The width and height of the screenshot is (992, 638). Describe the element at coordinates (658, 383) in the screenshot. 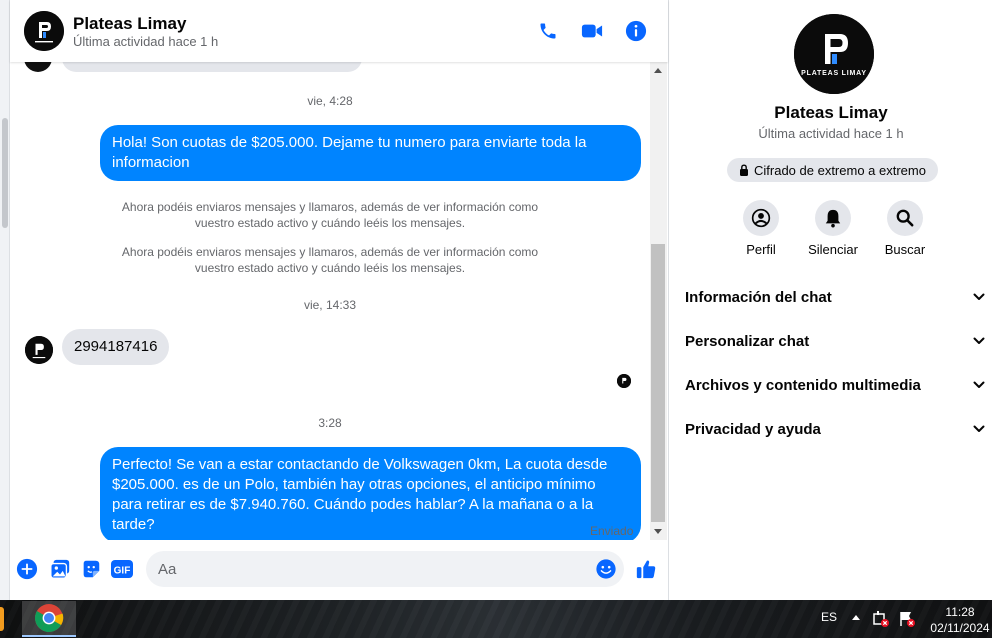

I see `scroll-thumb` at that location.